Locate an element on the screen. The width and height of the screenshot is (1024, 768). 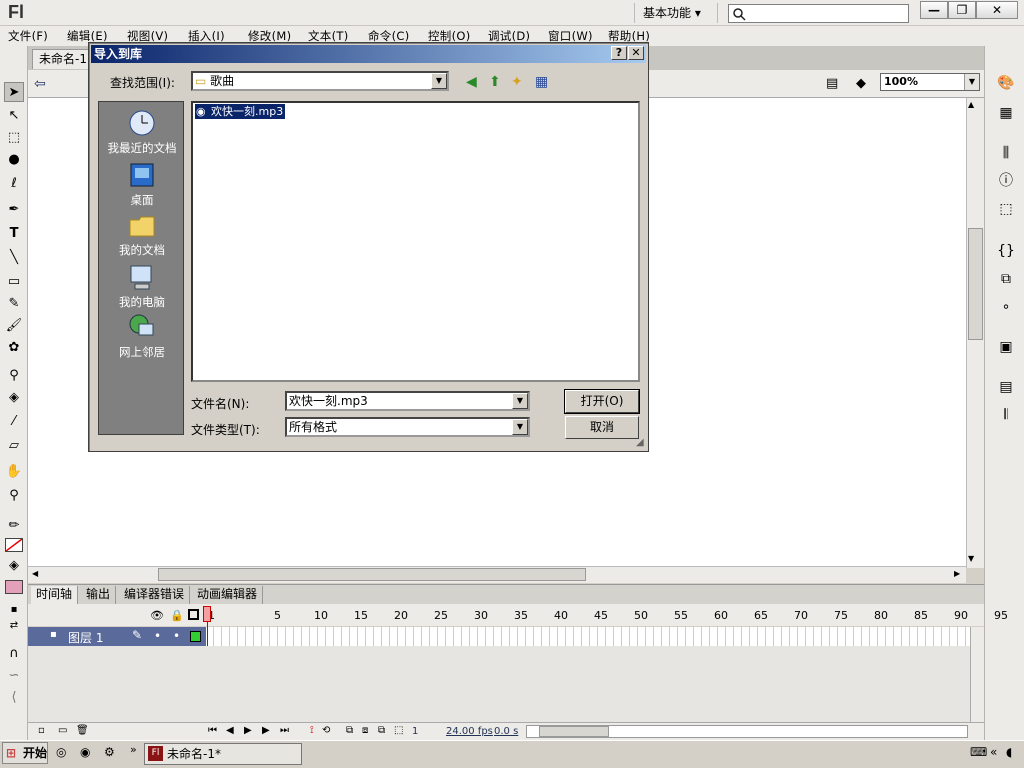
motion-presets-icon: ∘ is located at coordinates (1006, 307).